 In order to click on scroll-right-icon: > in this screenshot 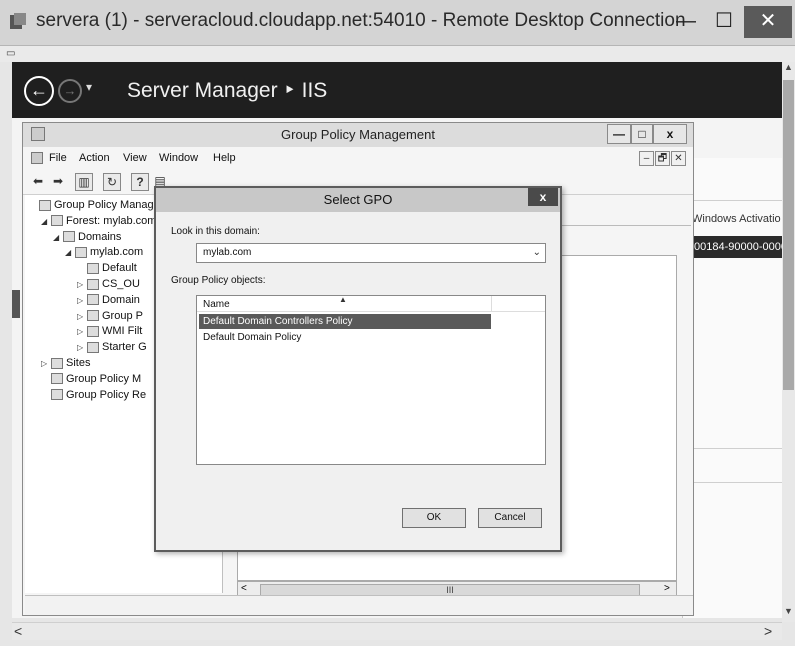, I will do `click(768, 631)`.